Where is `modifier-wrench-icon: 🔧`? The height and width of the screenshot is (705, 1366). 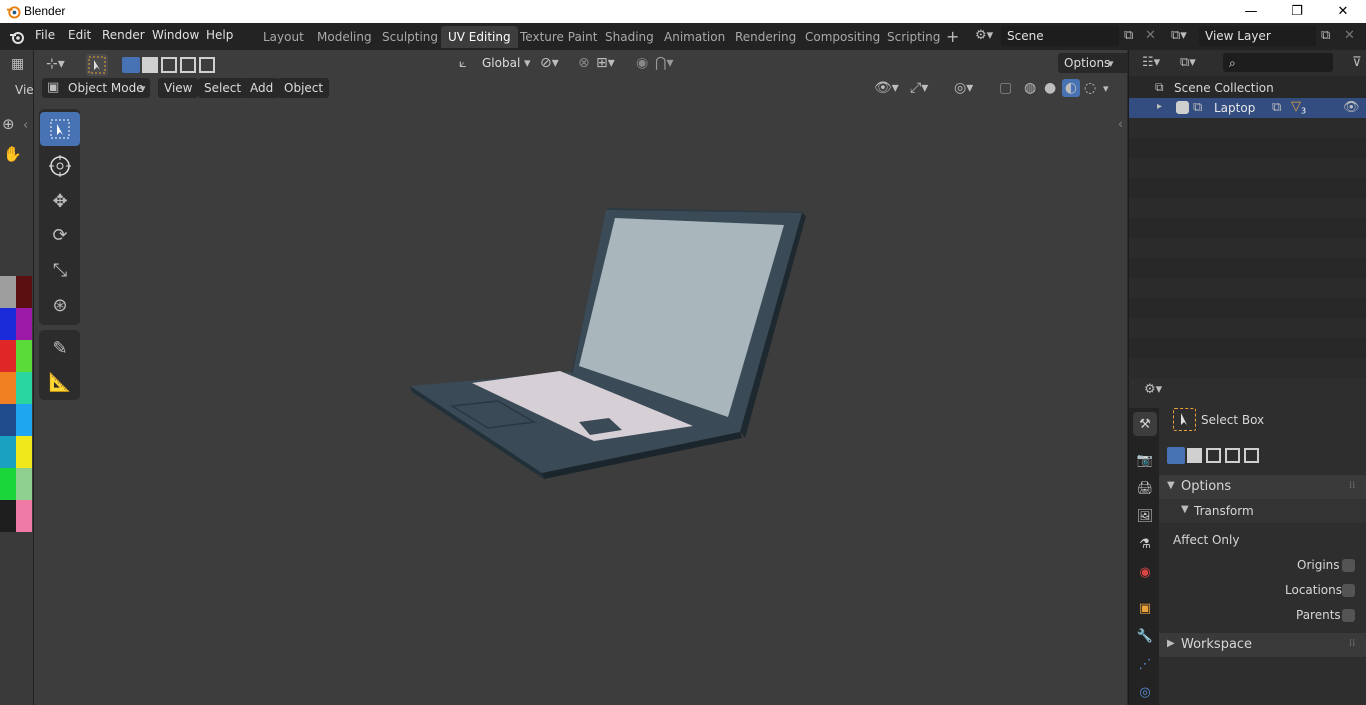
modifier-wrench-icon: 🔧 is located at coordinates (1145, 636).